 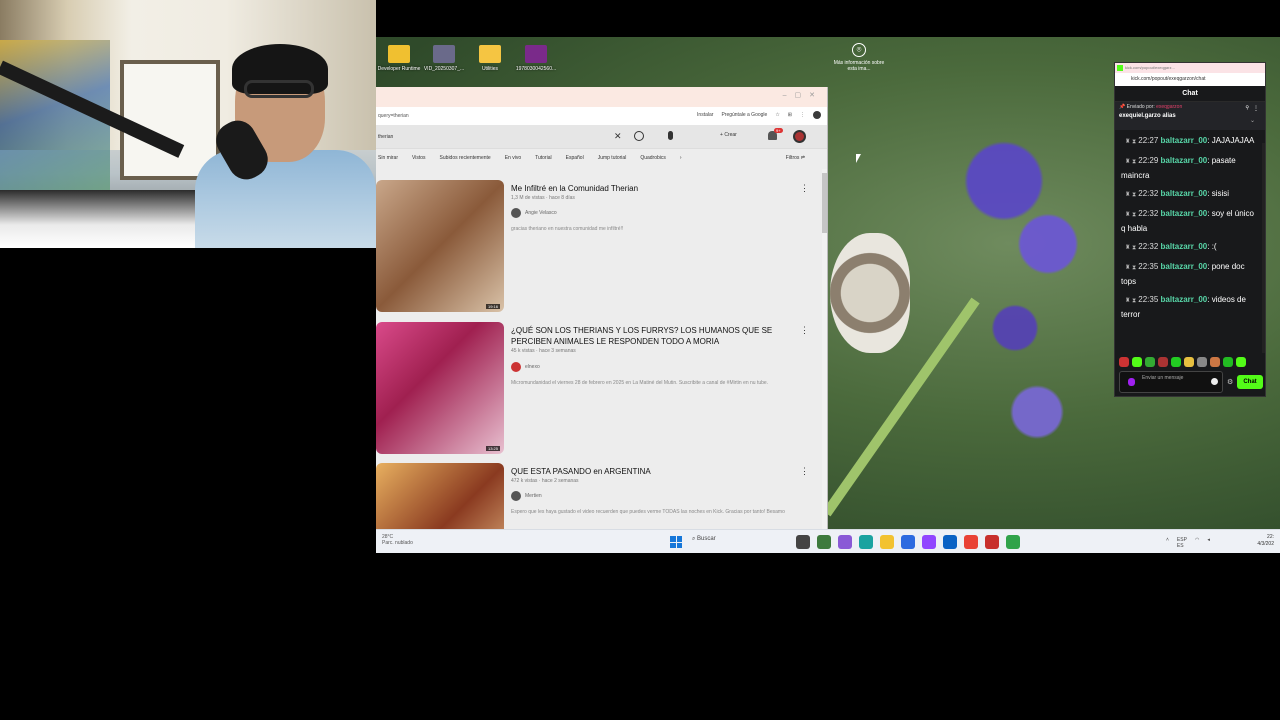 I want to click on chat-message: ♜ ⧗ 22:29 baltazarr_00: pasate maincra, so click(x=1190, y=168).